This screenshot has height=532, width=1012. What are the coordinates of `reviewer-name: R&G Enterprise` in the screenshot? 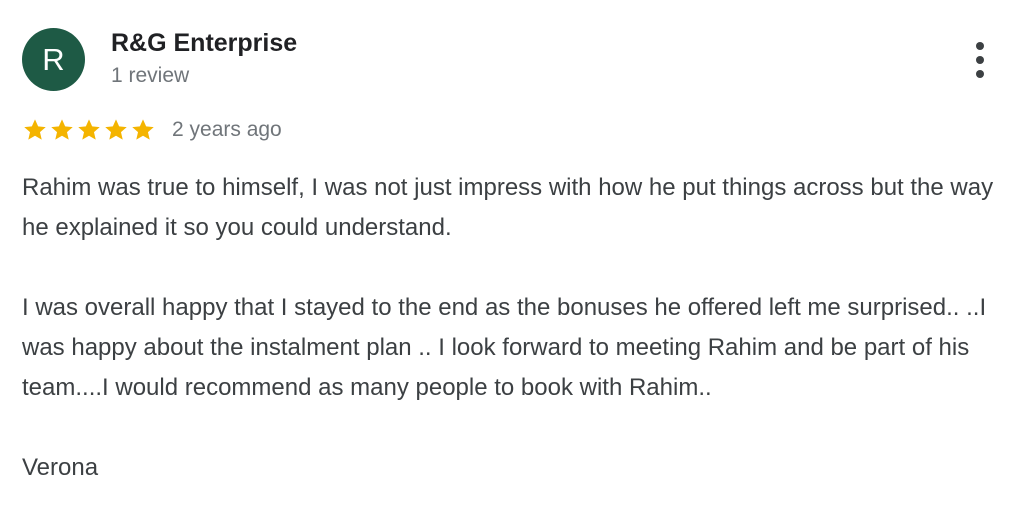 It's located at (204, 43).